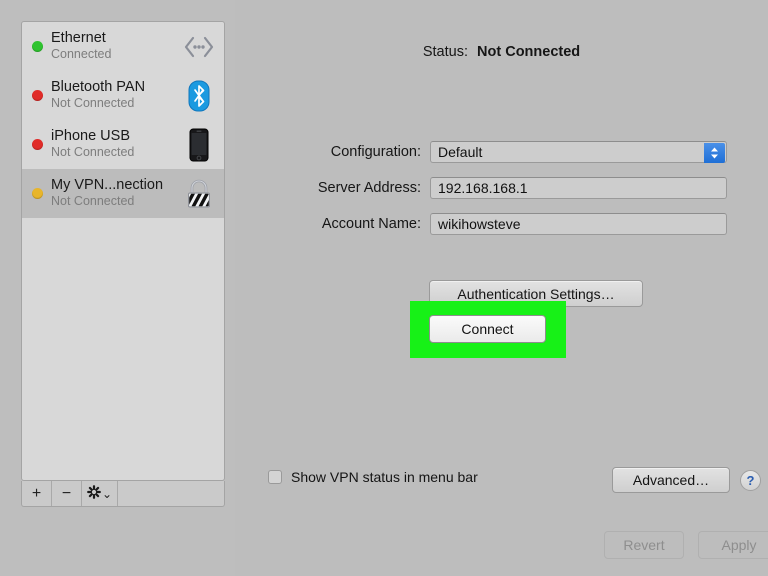  What do you see at coordinates (644, 545) in the screenshot?
I see `revert-button: Revert` at bounding box center [644, 545].